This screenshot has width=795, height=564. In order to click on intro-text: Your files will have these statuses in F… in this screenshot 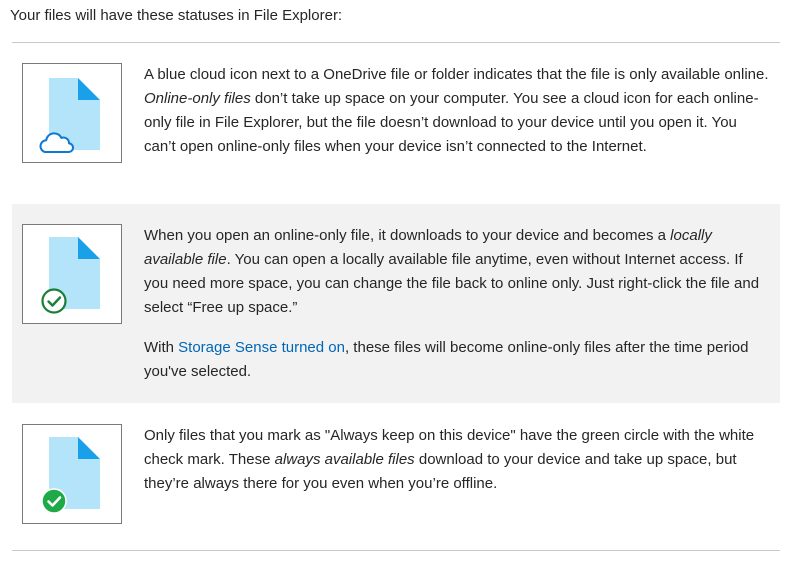, I will do `click(176, 15)`.